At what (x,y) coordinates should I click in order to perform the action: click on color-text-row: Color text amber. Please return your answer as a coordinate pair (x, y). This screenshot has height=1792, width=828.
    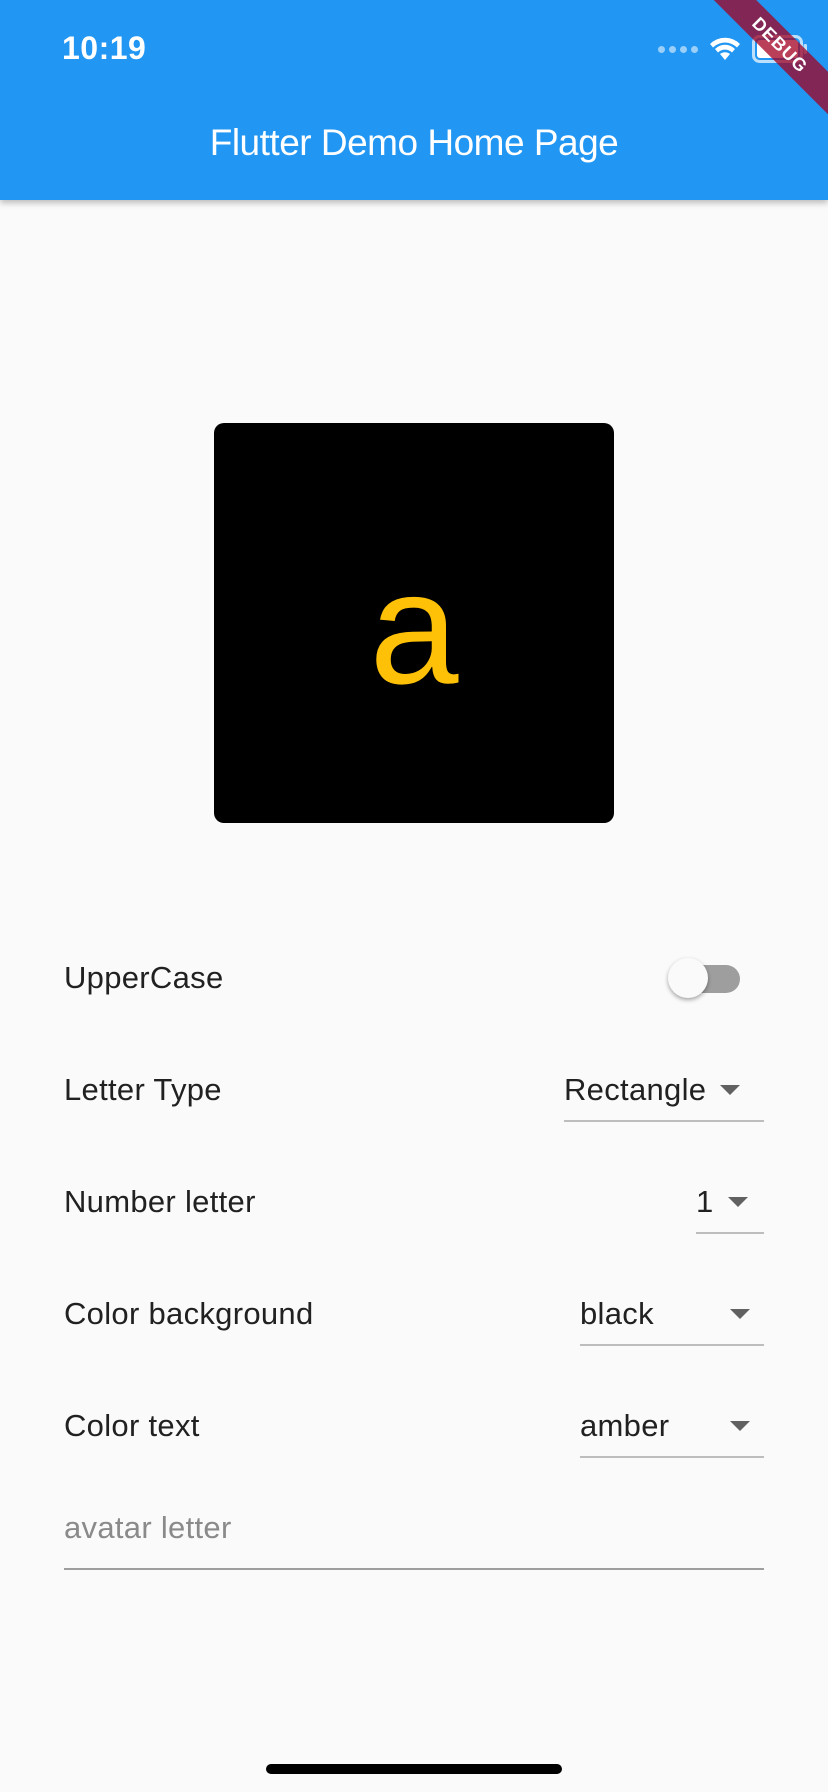
    Looking at the image, I should click on (414, 1427).